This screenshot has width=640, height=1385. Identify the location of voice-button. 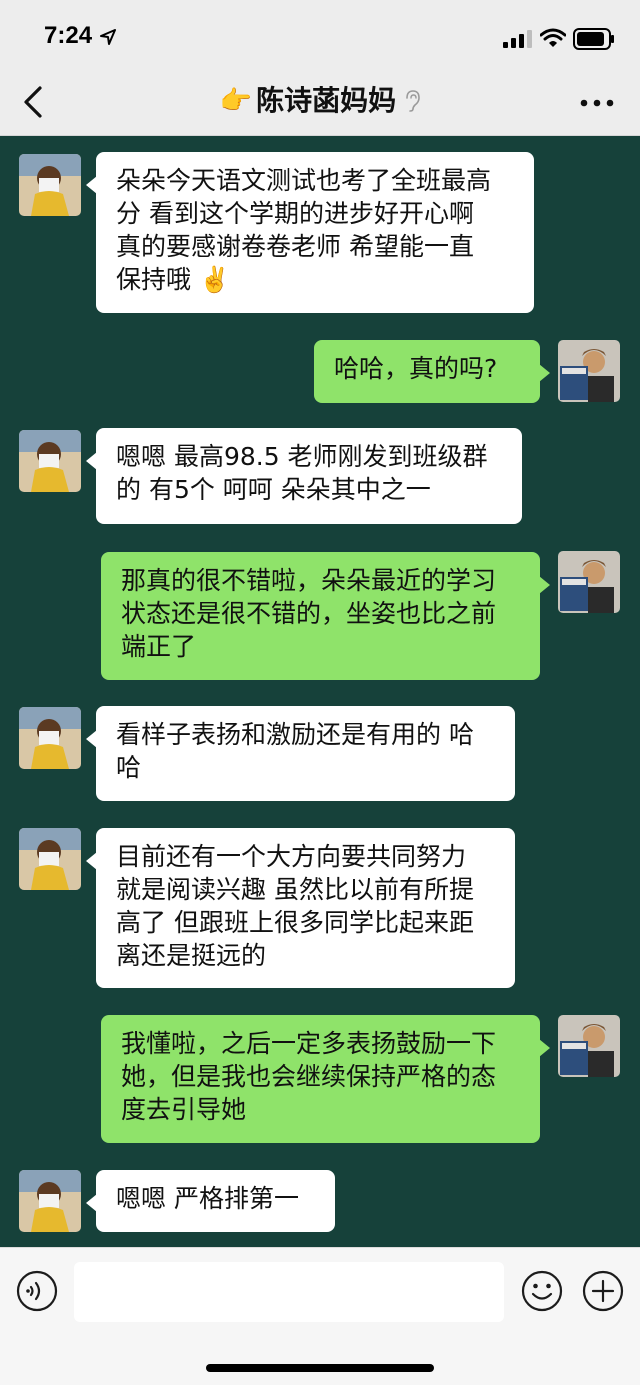
(37, 1291).